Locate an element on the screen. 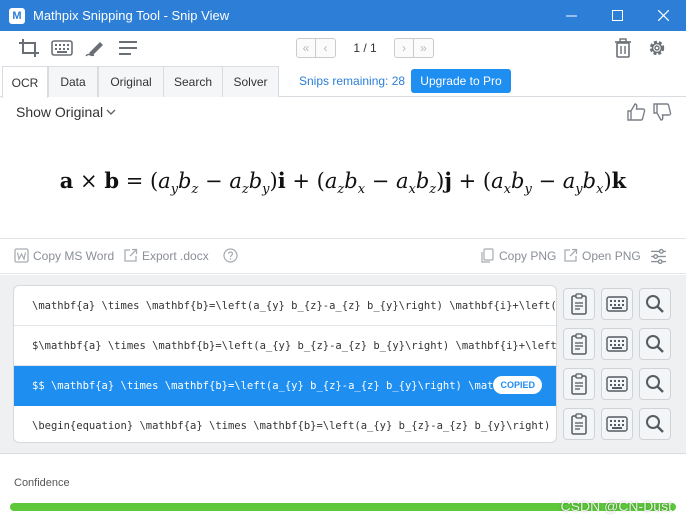 The height and width of the screenshot is (524, 686). tab-data: Data is located at coordinates (73, 81).